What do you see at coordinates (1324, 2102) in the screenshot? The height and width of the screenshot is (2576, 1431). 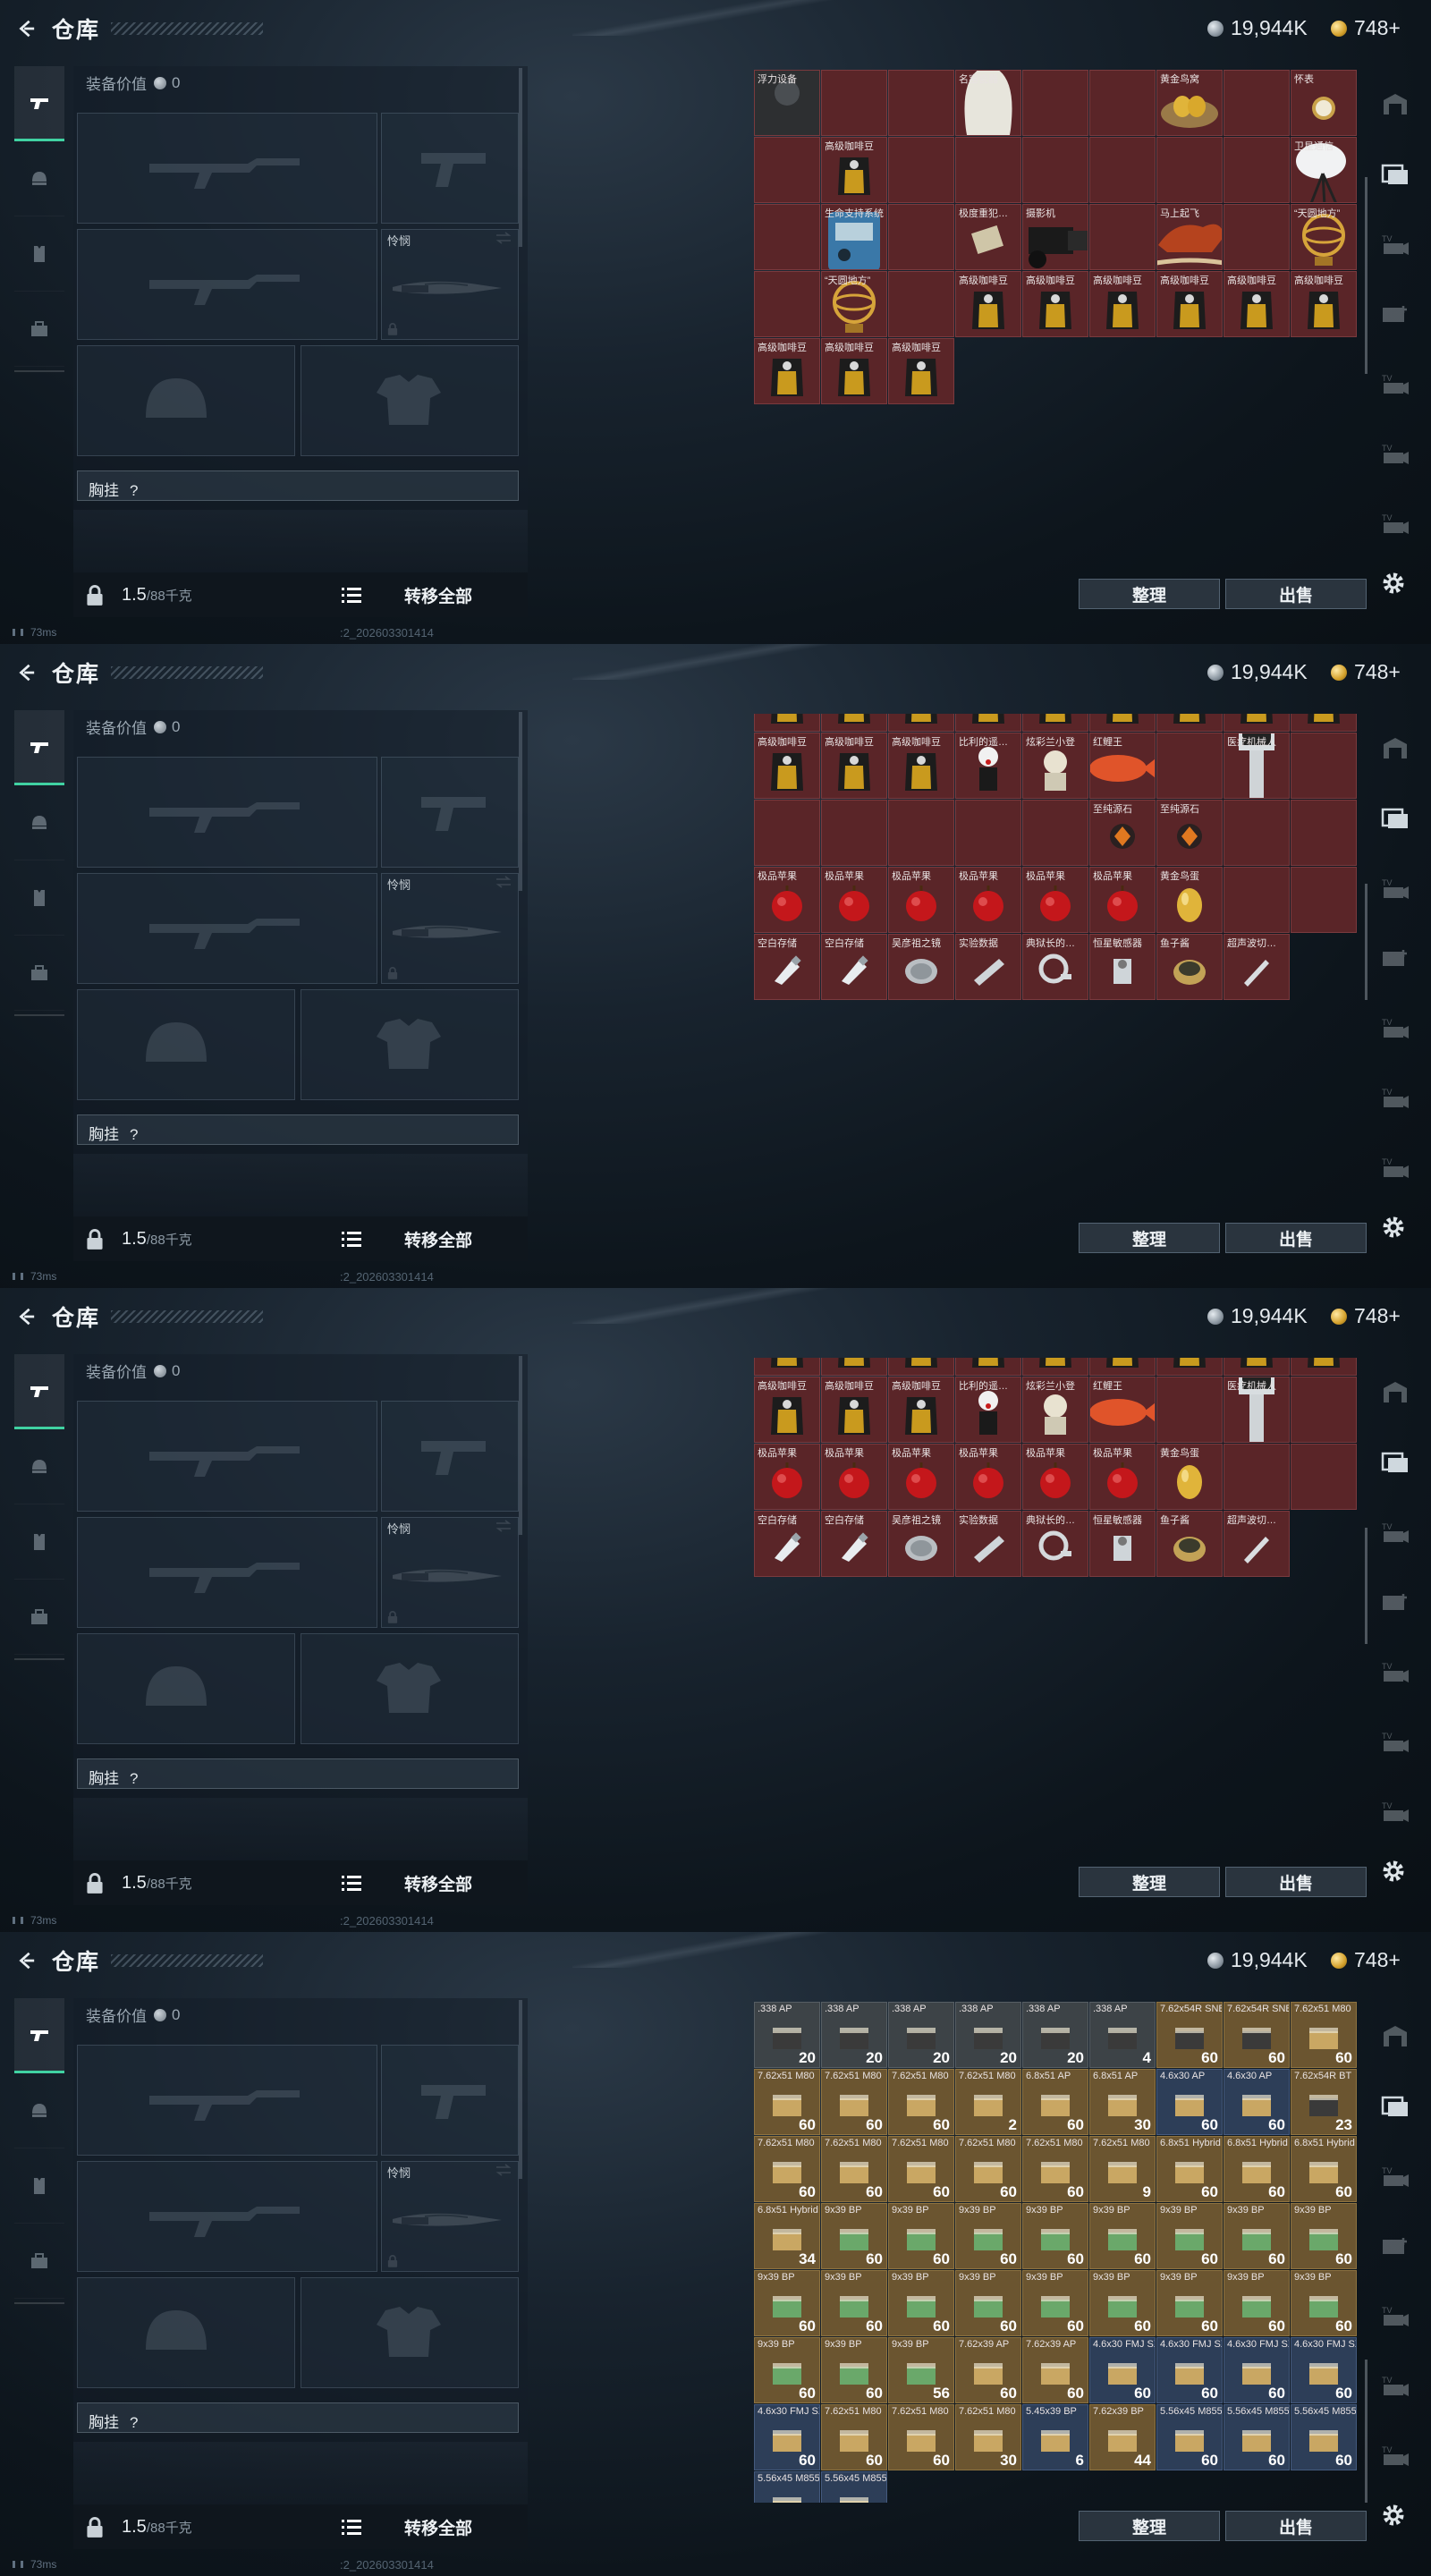 I see `ammo-stack: 7.62x54R BT 23` at bounding box center [1324, 2102].